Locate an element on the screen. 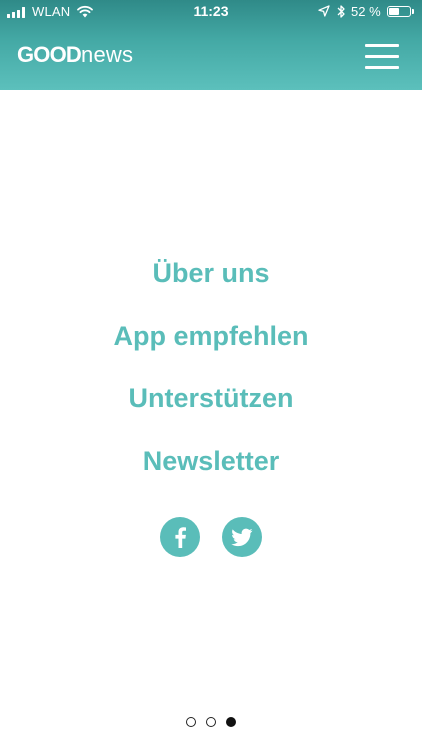  battery-percentage: 52 % is located at coordinates (366, 11).